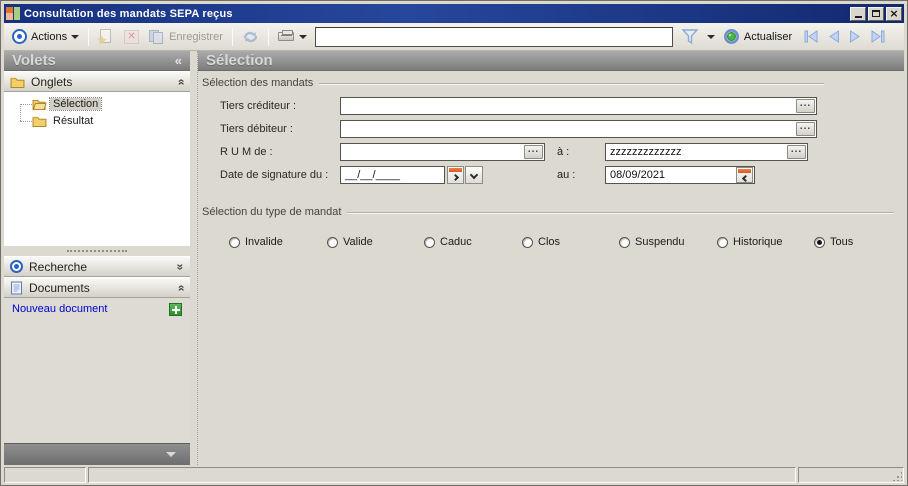  What do you see at coordinates (181, 287) in the screenshot?
I see `documents-collapse-icon: »` at bounding box center [181, 287].